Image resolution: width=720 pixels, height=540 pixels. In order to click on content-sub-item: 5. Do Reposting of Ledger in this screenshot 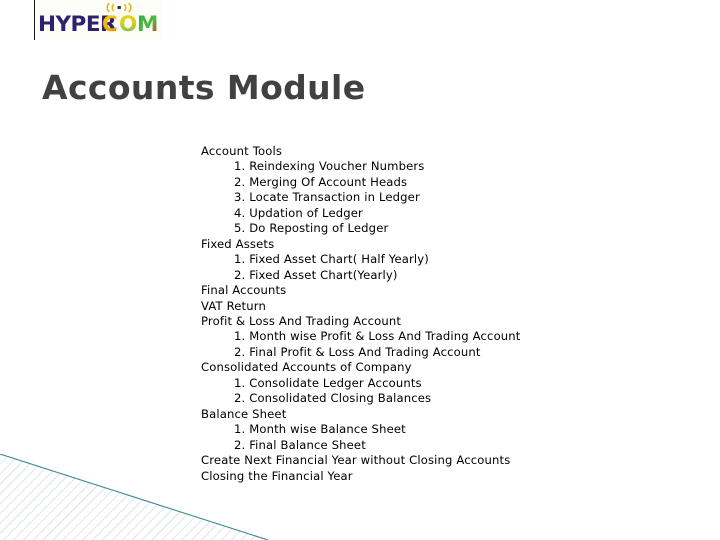, I will do `click(311, 228)`.